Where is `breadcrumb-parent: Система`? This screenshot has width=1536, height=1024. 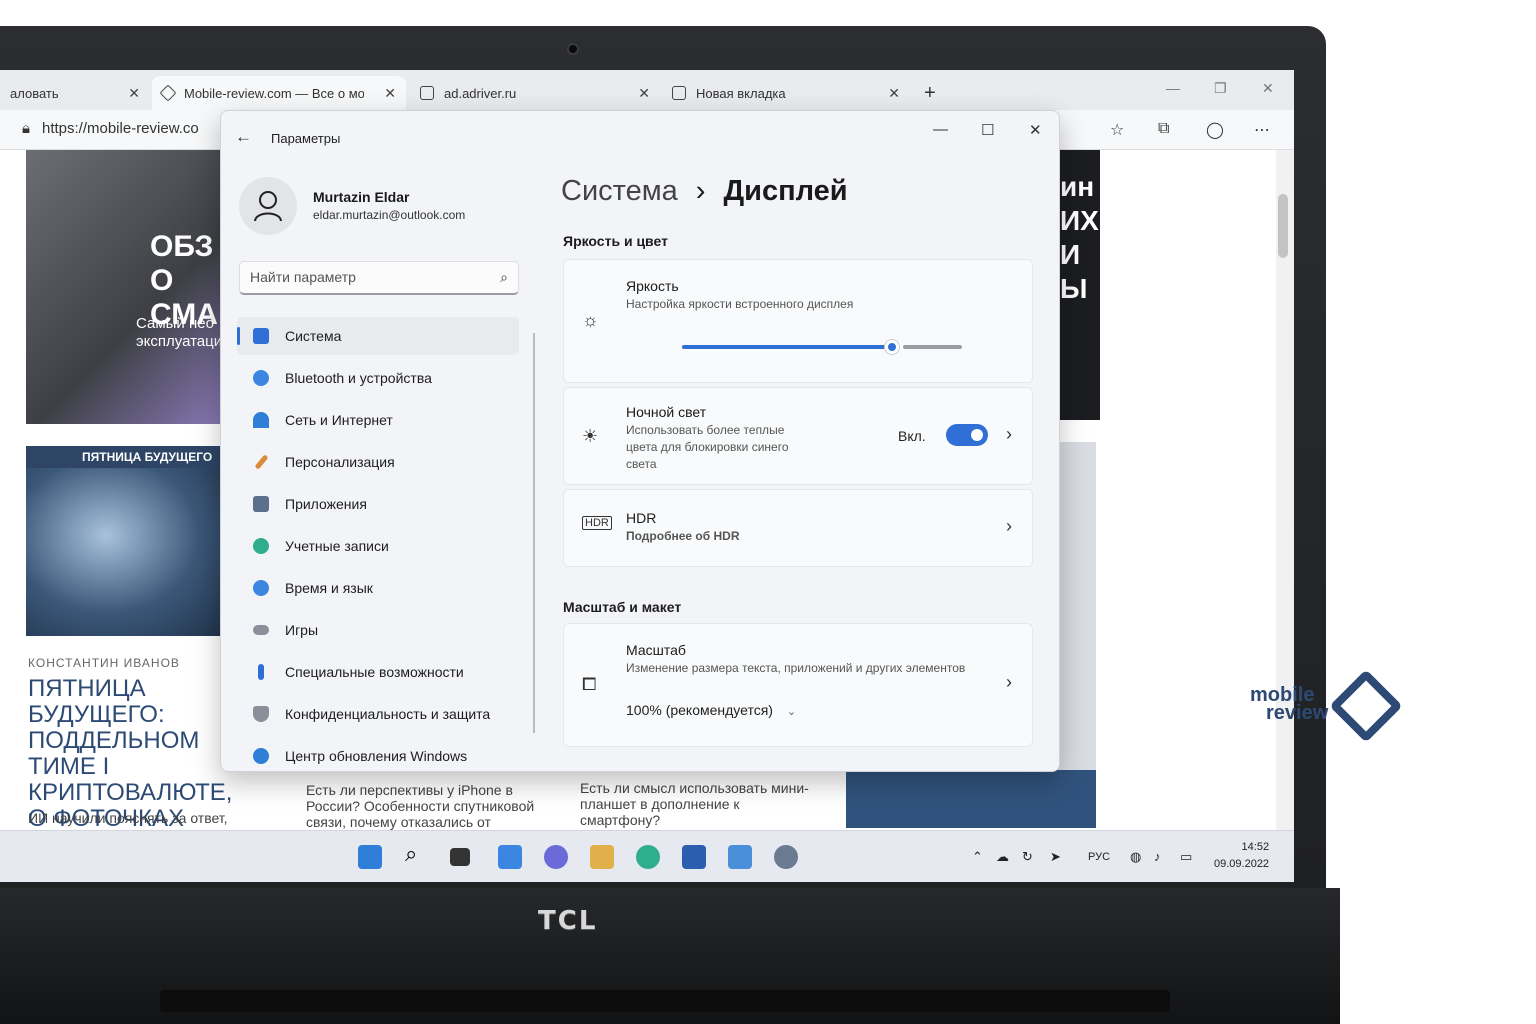 breadcrumb-parent: Система is located at coordinates (619, 191).